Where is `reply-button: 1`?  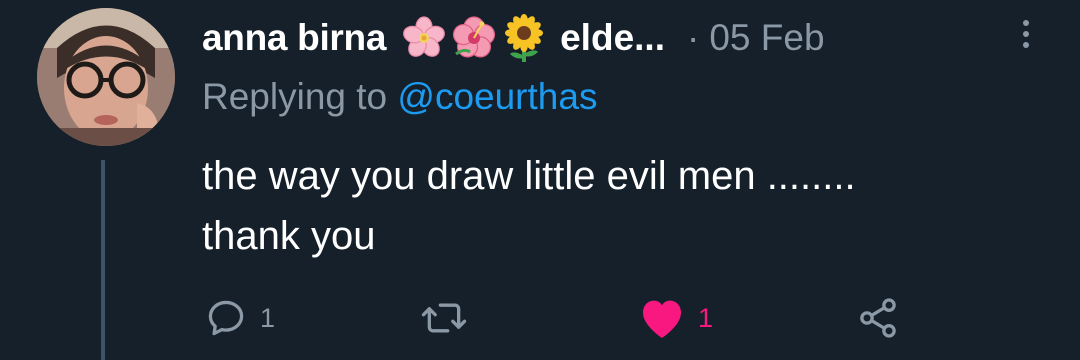
reply-button: 1 is located at coordinates (239, 318).